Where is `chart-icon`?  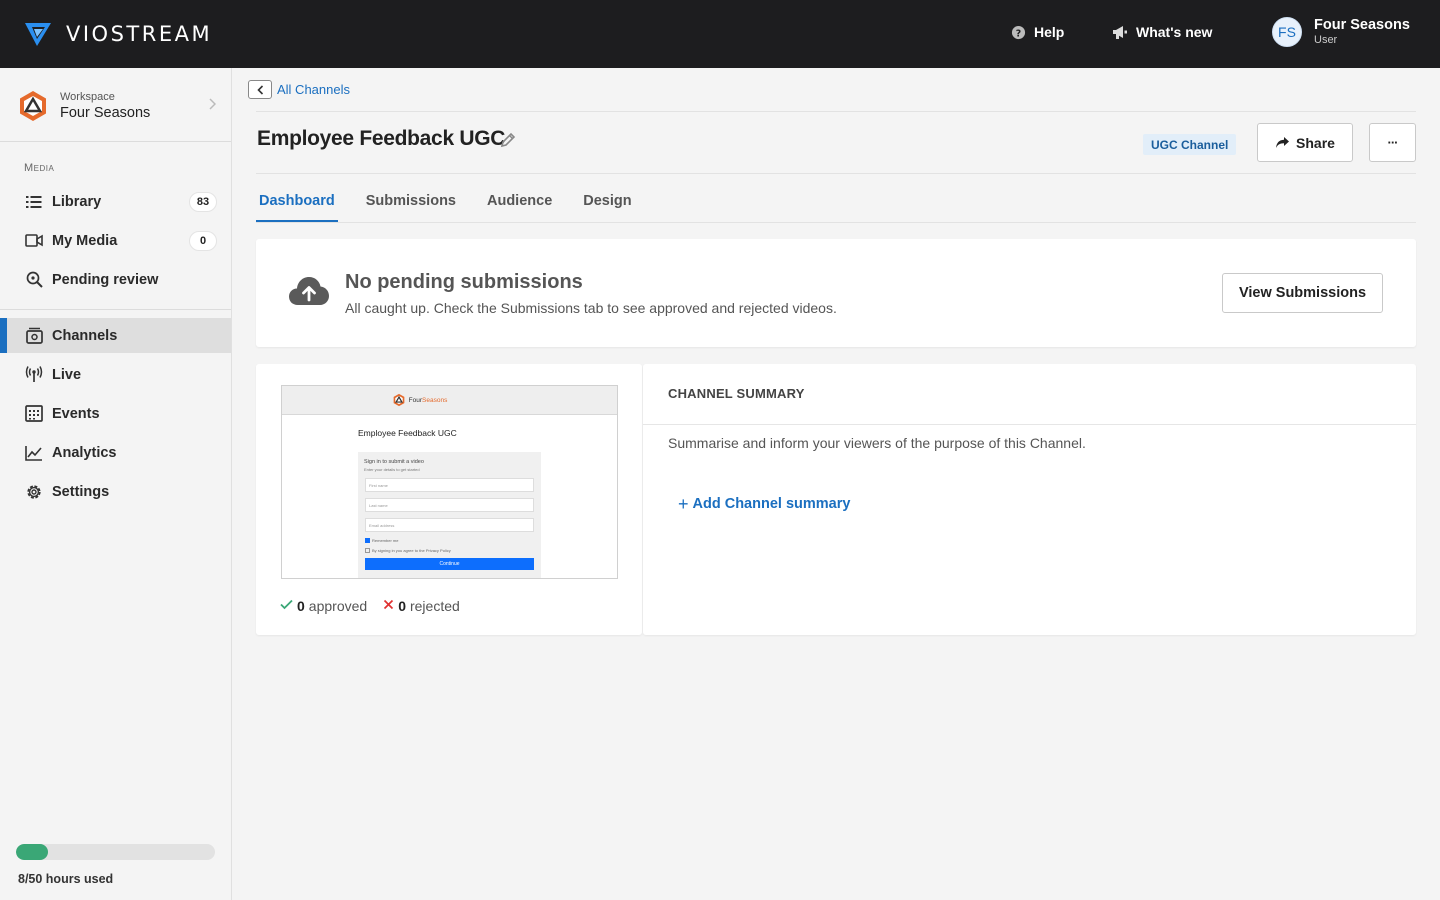
chart-icon is located at coordinates (34, 453).